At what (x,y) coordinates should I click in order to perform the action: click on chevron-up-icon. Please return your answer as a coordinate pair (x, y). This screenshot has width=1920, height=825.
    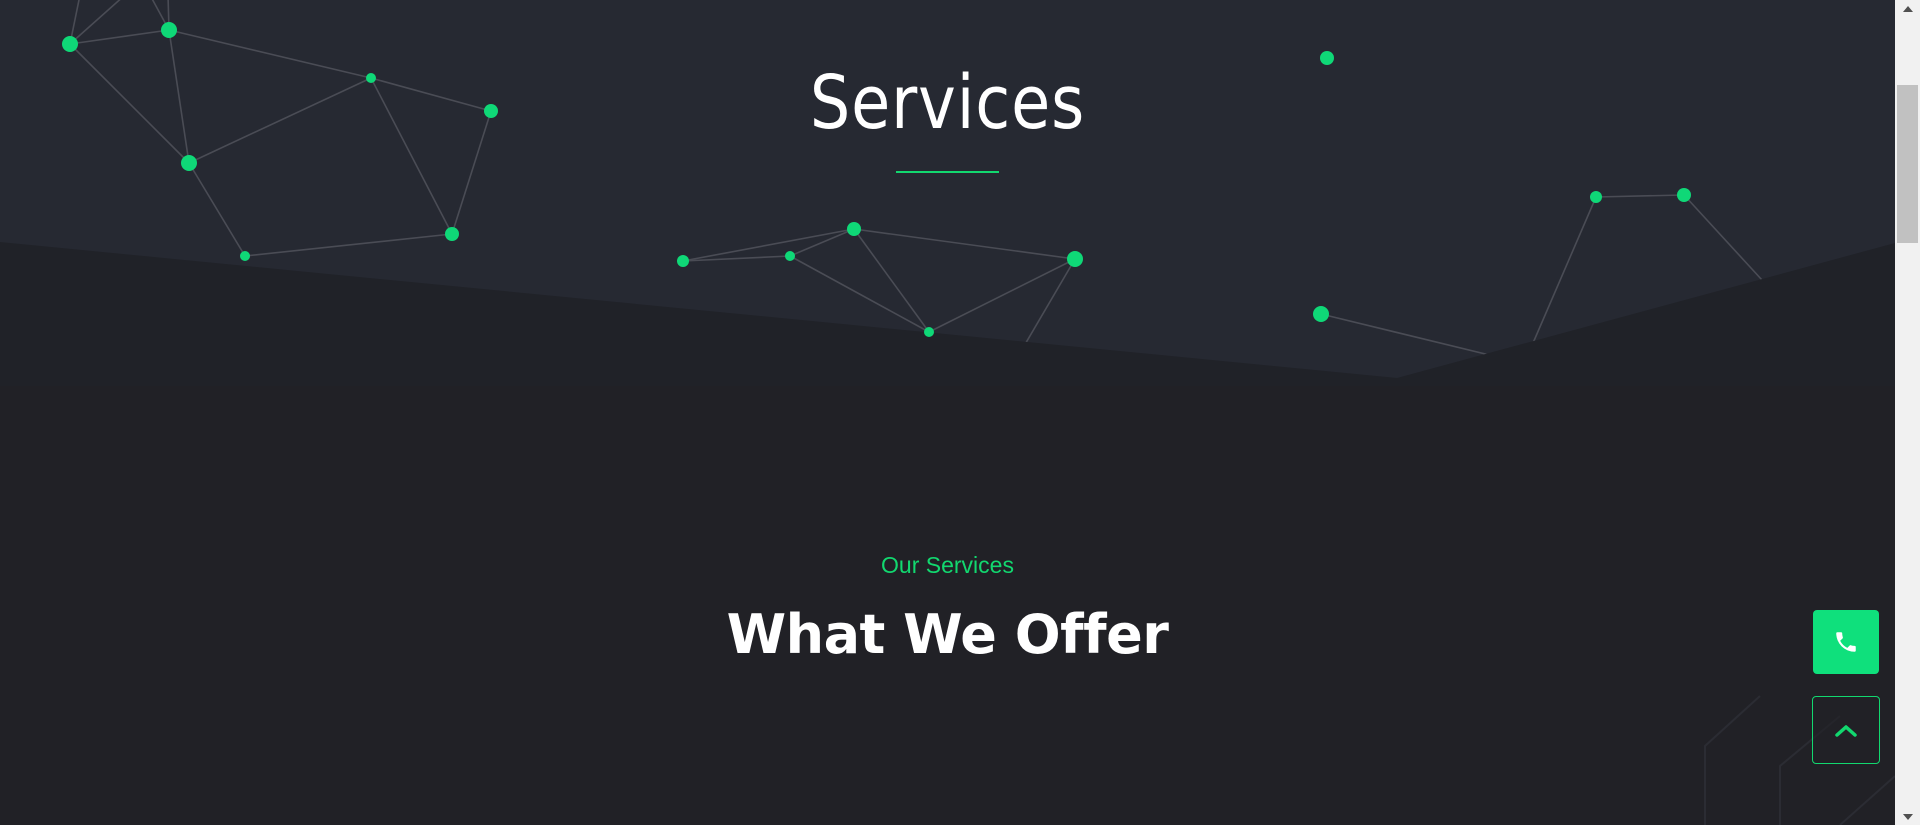
    Looking at the image, I should click on (1846, 731).